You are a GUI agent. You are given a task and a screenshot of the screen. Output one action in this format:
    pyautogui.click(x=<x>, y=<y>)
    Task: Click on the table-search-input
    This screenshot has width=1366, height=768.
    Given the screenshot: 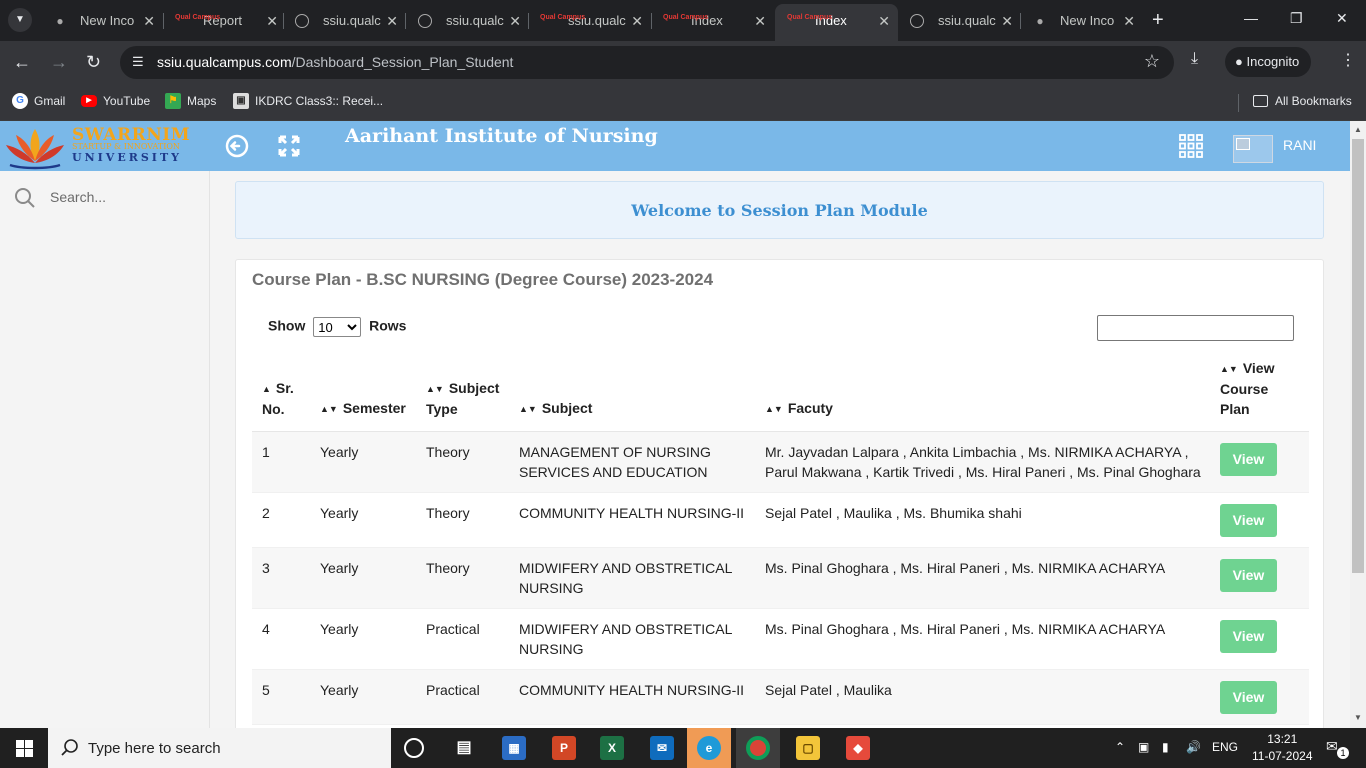 What is the action you would take?
    pyautogui.click(x=1195, y=328)
    